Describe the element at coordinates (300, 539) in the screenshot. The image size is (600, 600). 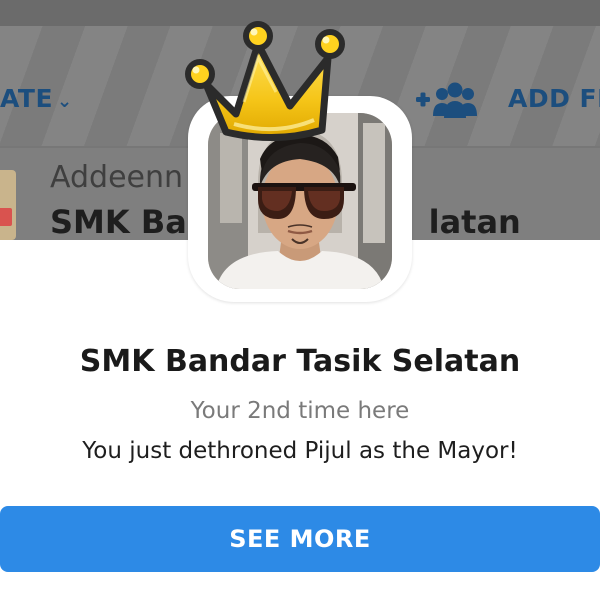
I see `see-more-button: SEE MORE` at that location.